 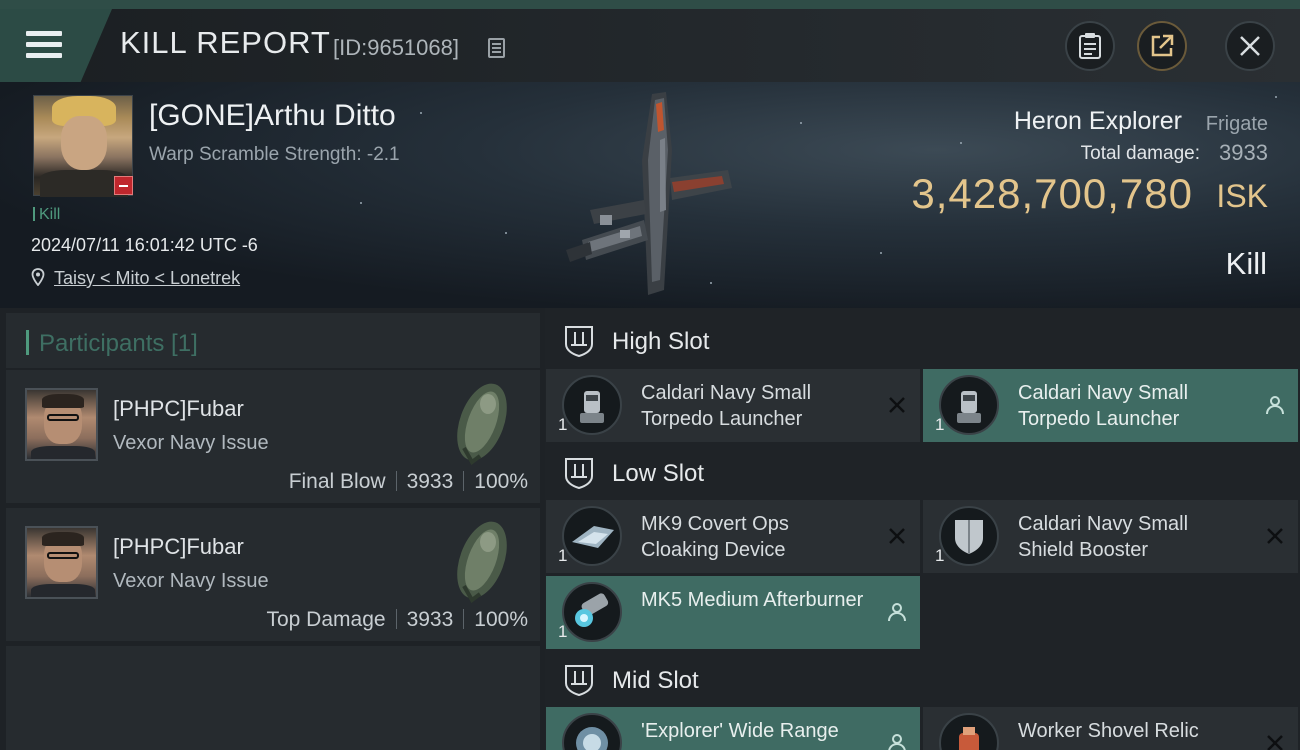 I want to click on item-name: MK9 Covert Ops Cloaking Device, so click(x=715, y=537).